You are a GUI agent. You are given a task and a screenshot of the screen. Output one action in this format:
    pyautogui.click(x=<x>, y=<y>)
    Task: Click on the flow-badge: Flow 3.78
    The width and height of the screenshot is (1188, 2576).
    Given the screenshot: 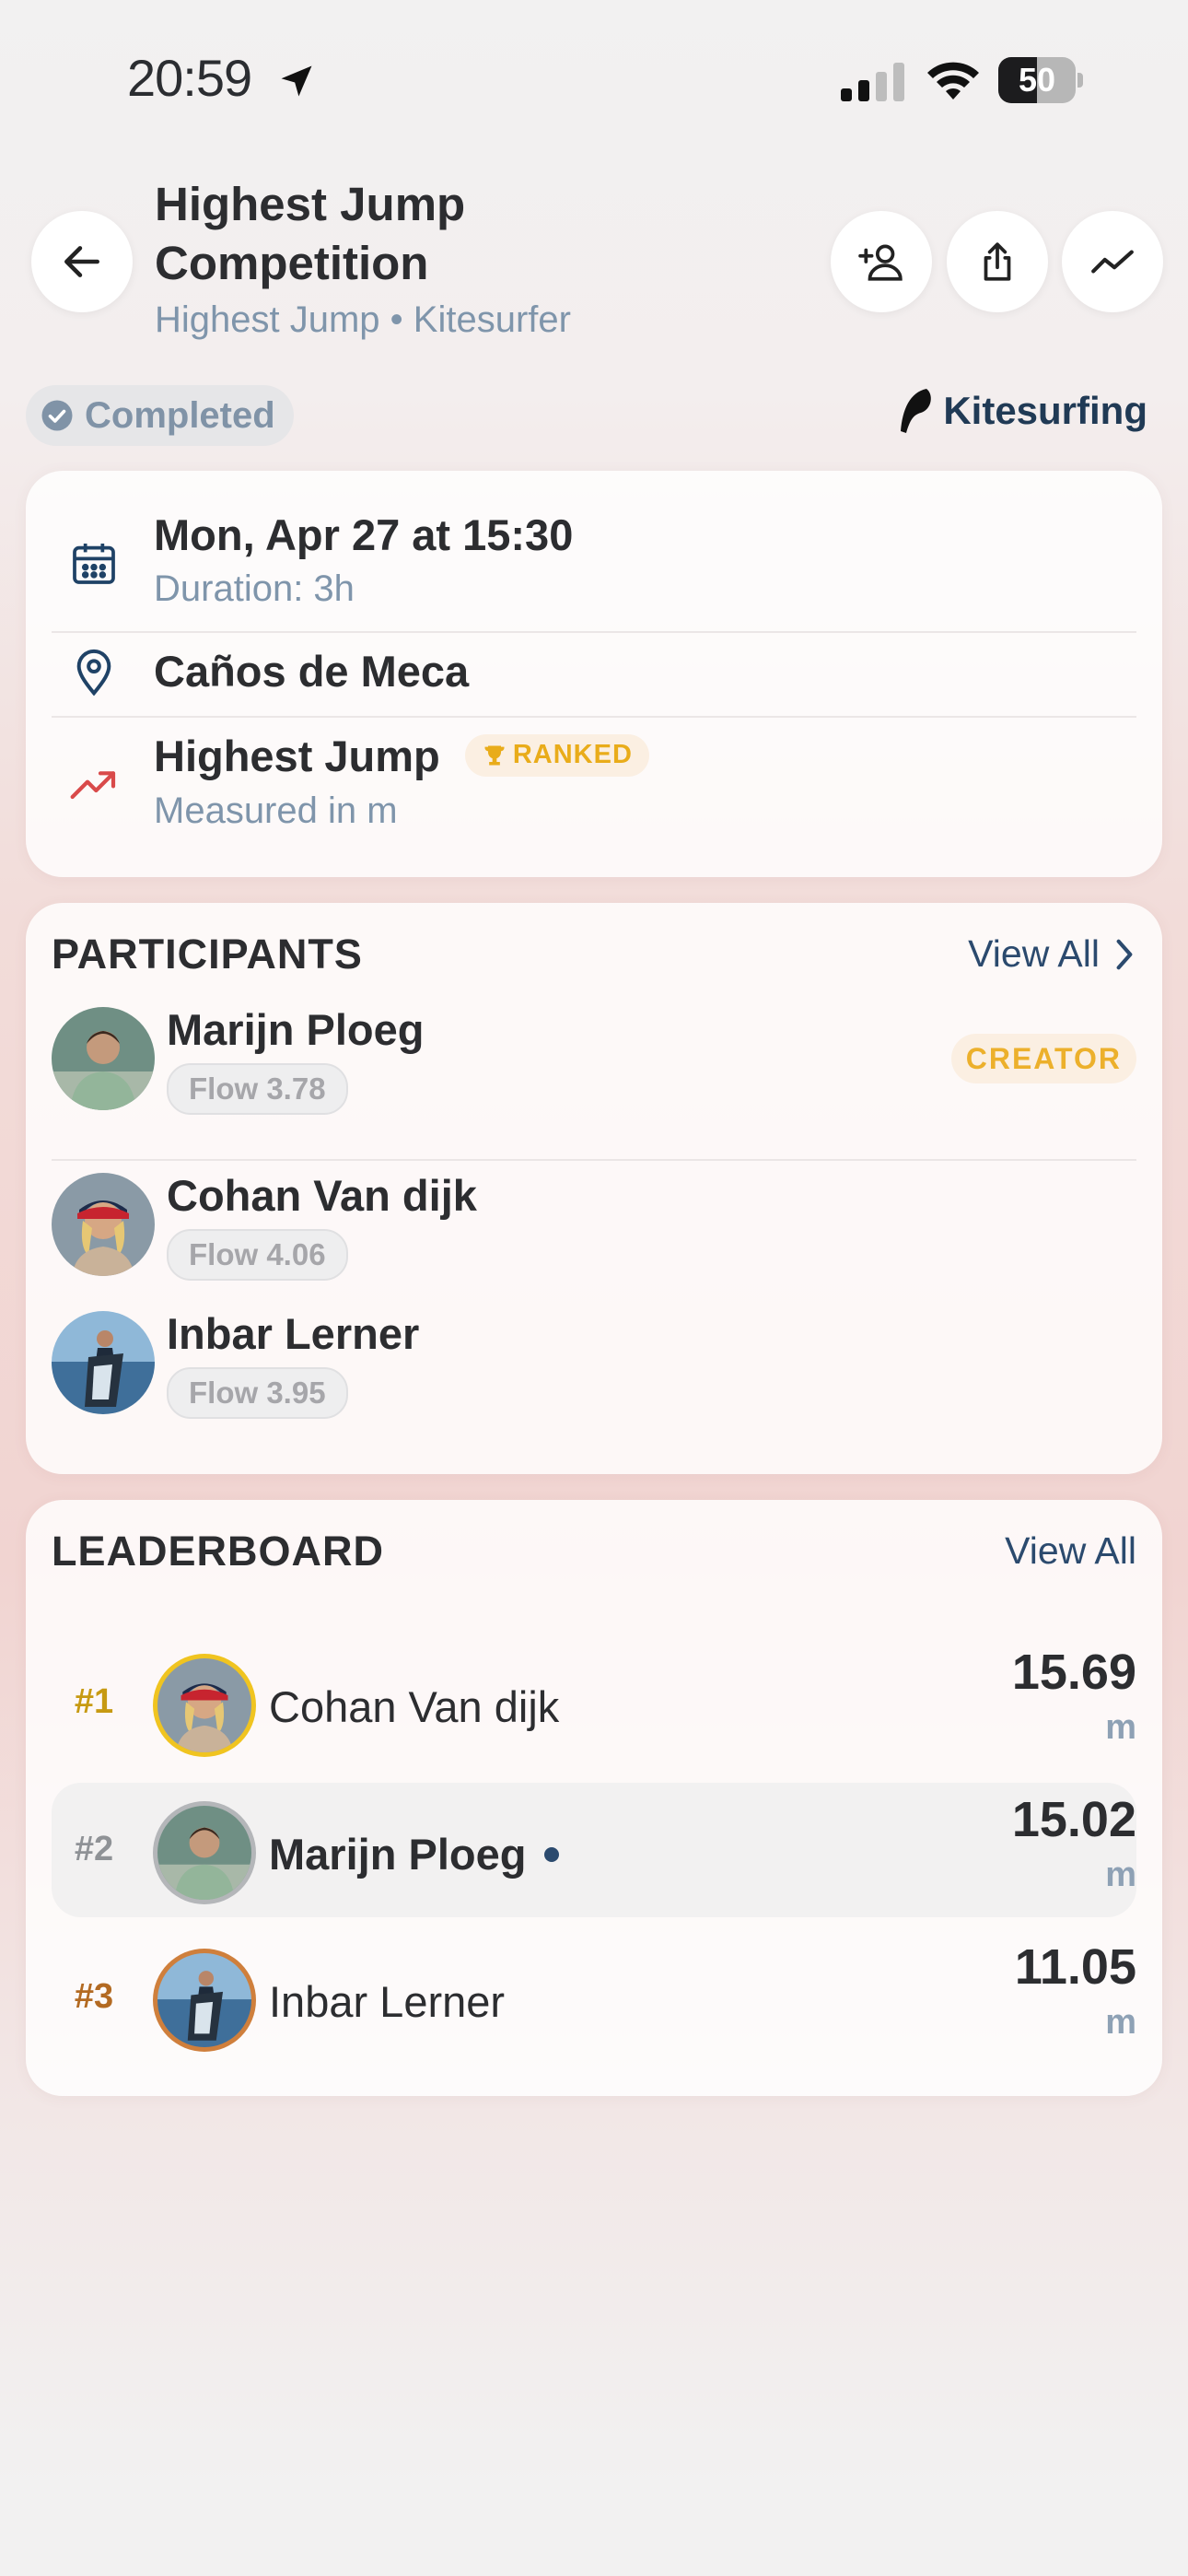 What is the action you would take?
    pyautogui.click(x=257, y=1089)
    